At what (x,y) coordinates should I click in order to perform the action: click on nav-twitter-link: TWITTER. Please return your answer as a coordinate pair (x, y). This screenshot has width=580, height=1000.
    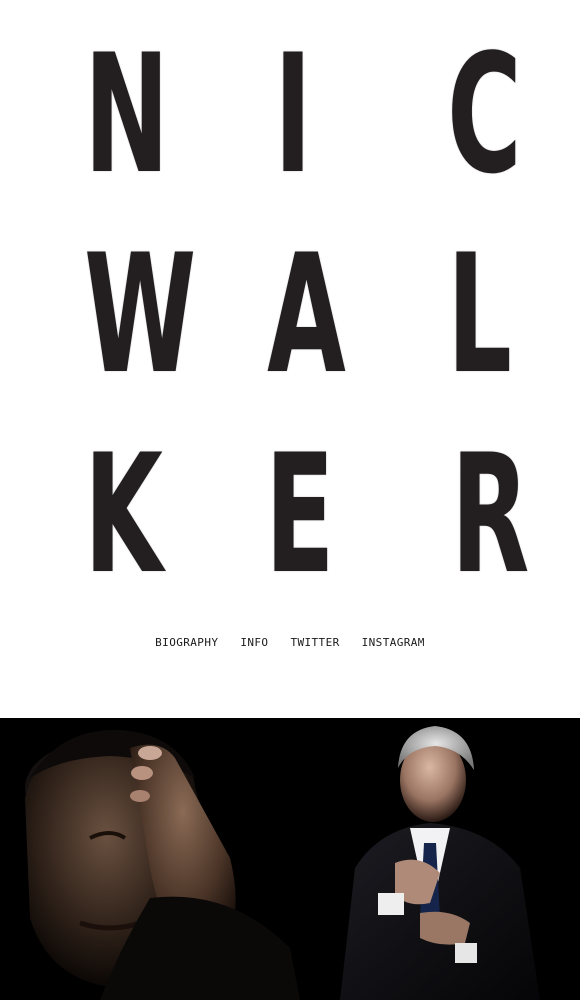
    Looking at the image, I should click on (314, 642).